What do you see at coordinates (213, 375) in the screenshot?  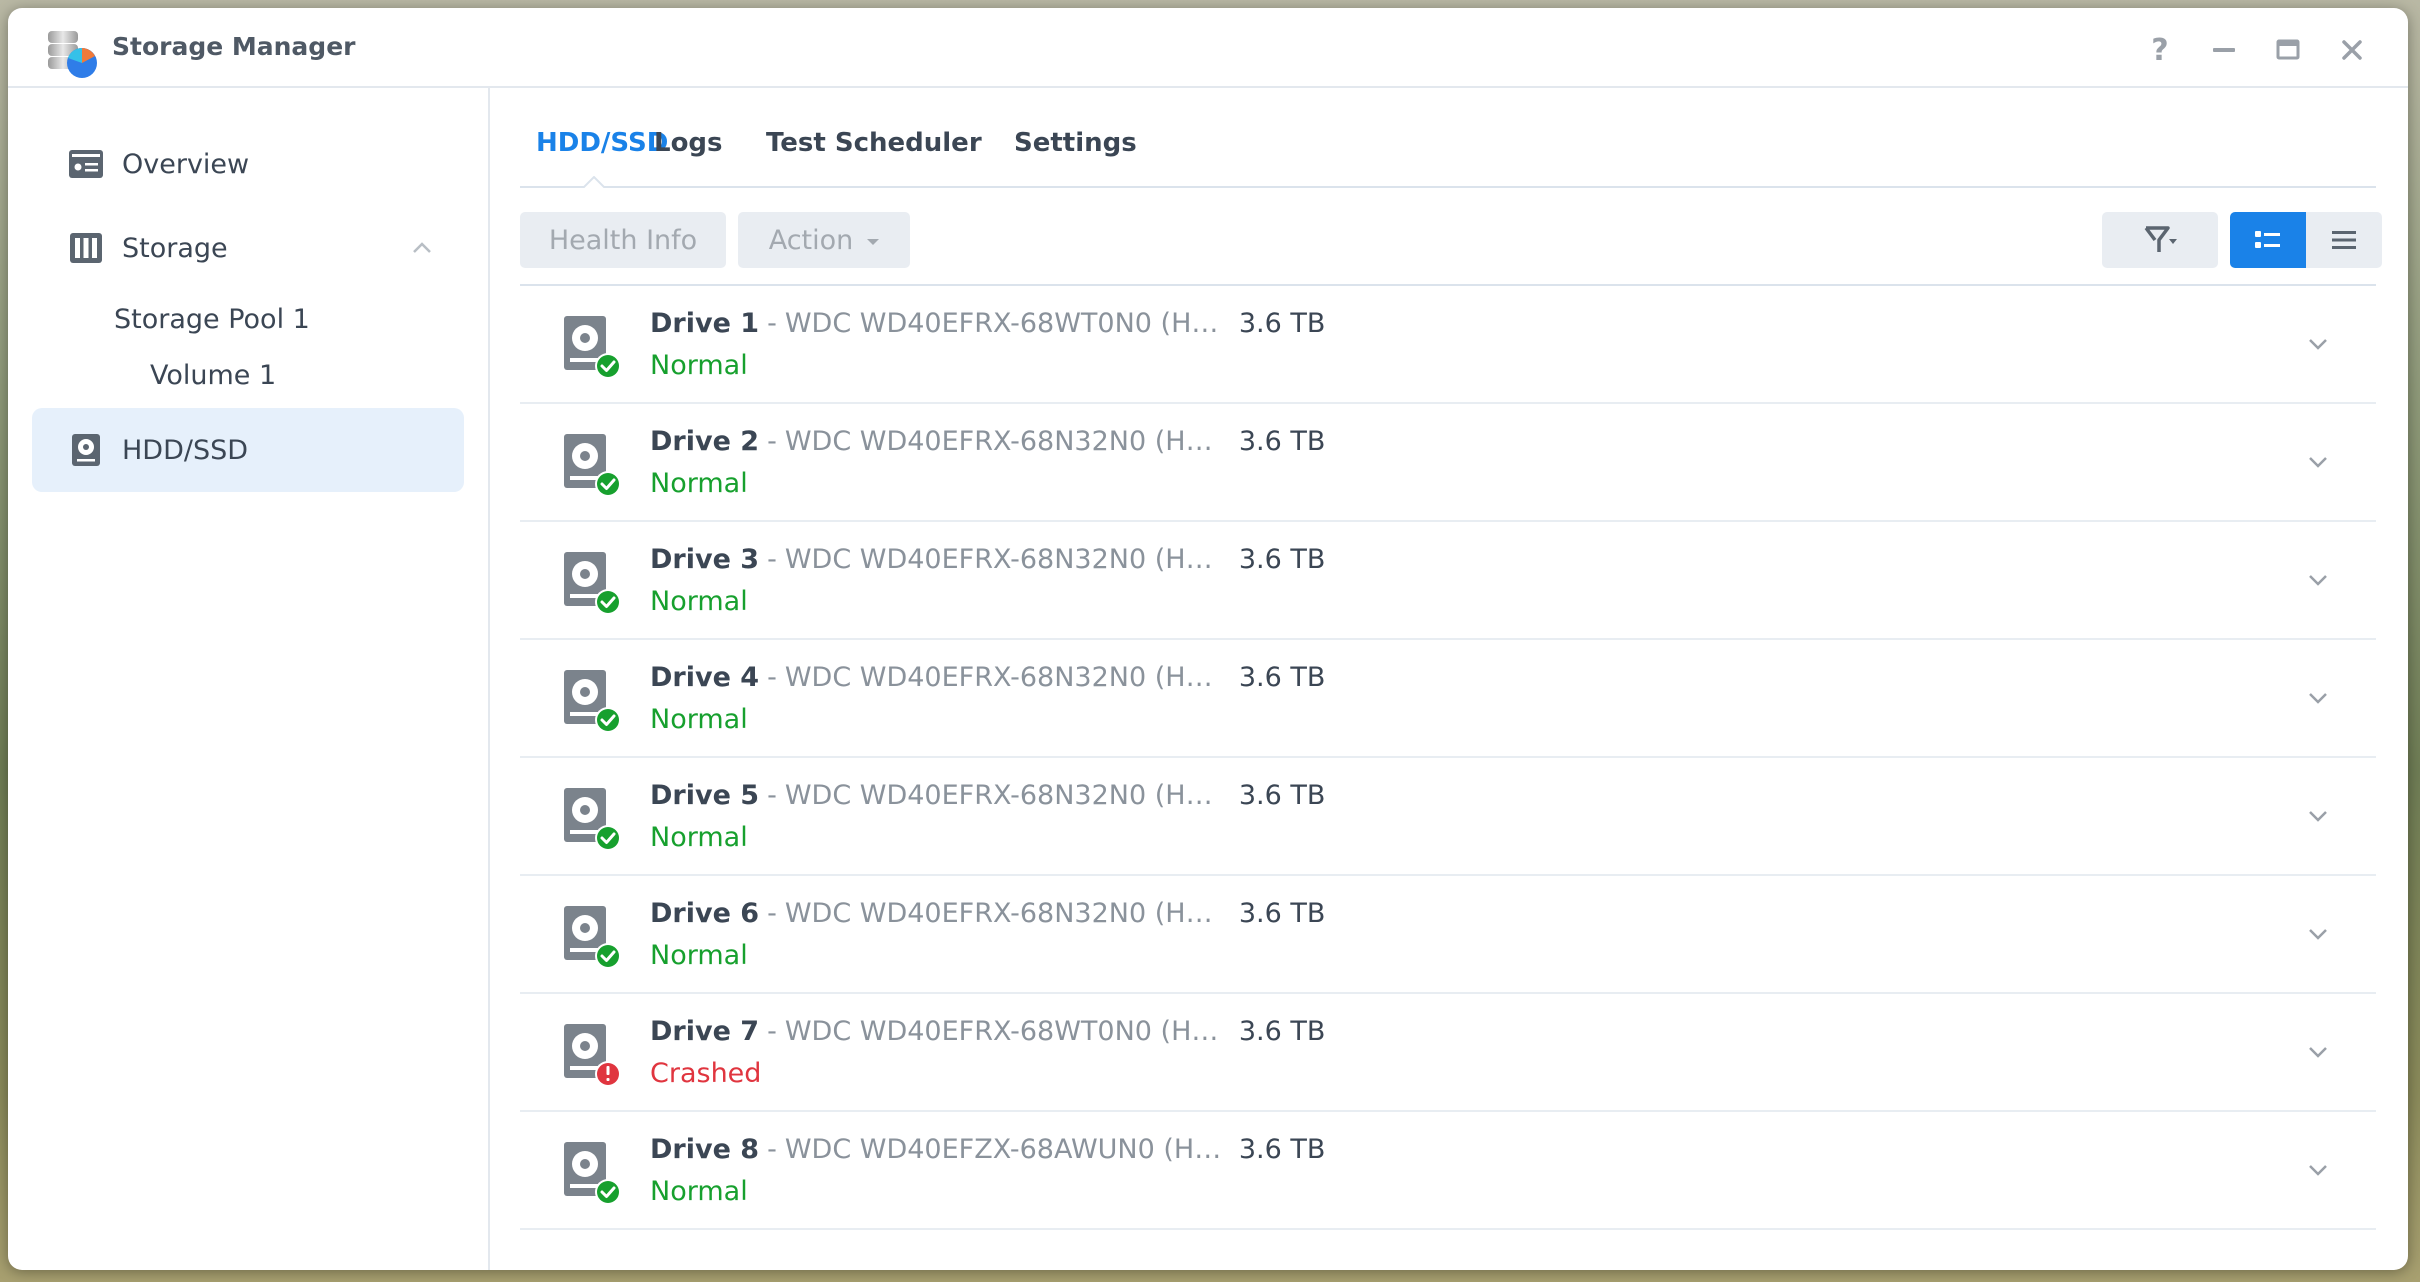 I see `sidebar-item-volume-1: Volume 1` at bounding box center [213, 375].